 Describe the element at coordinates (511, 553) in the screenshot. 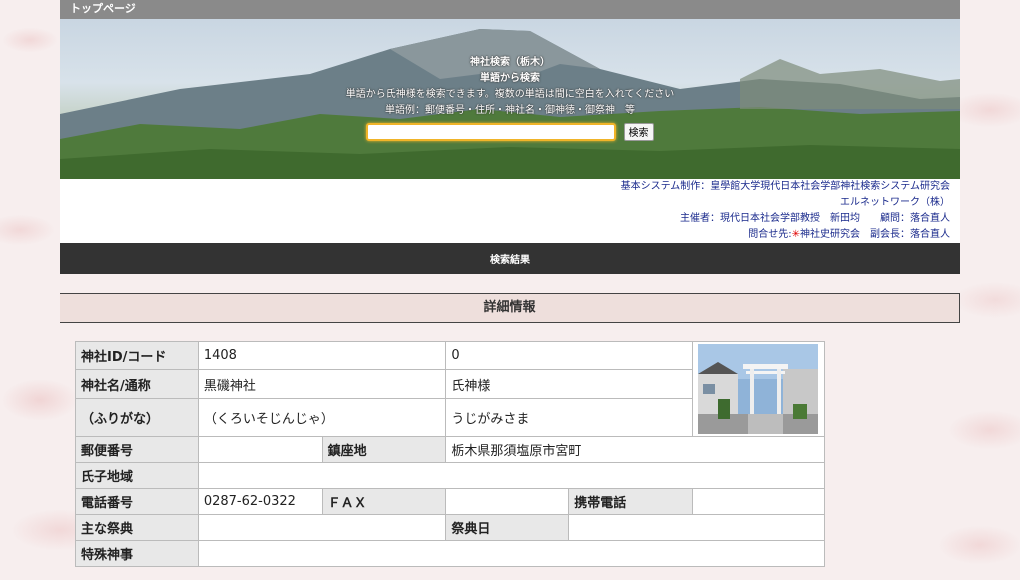

I see `special-rite` at that location.